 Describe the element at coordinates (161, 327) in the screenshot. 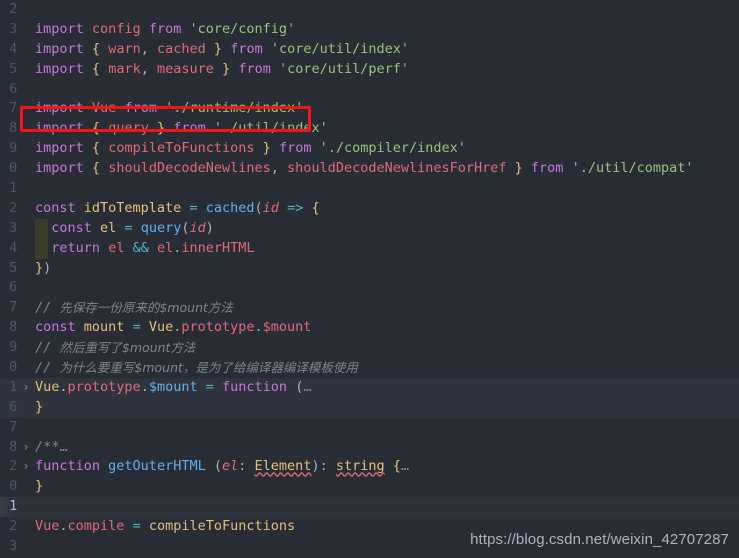

I see `token: Vue` at that location.